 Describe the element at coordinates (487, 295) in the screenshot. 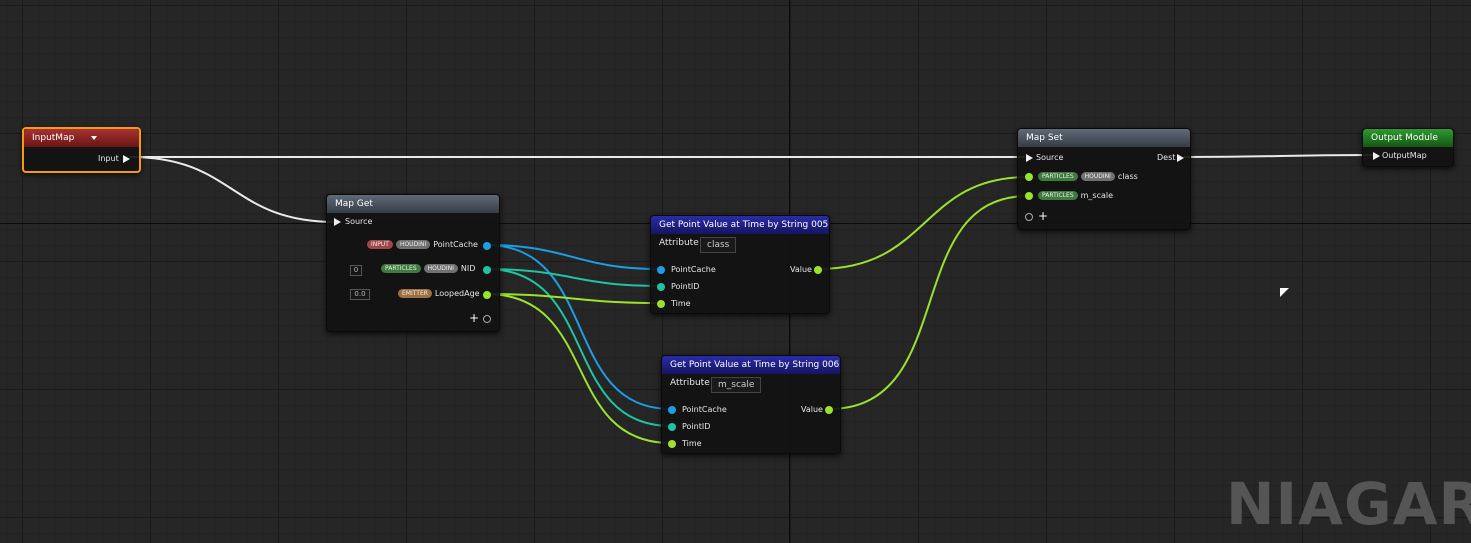

I see `loopedage-output-pin` at that location.